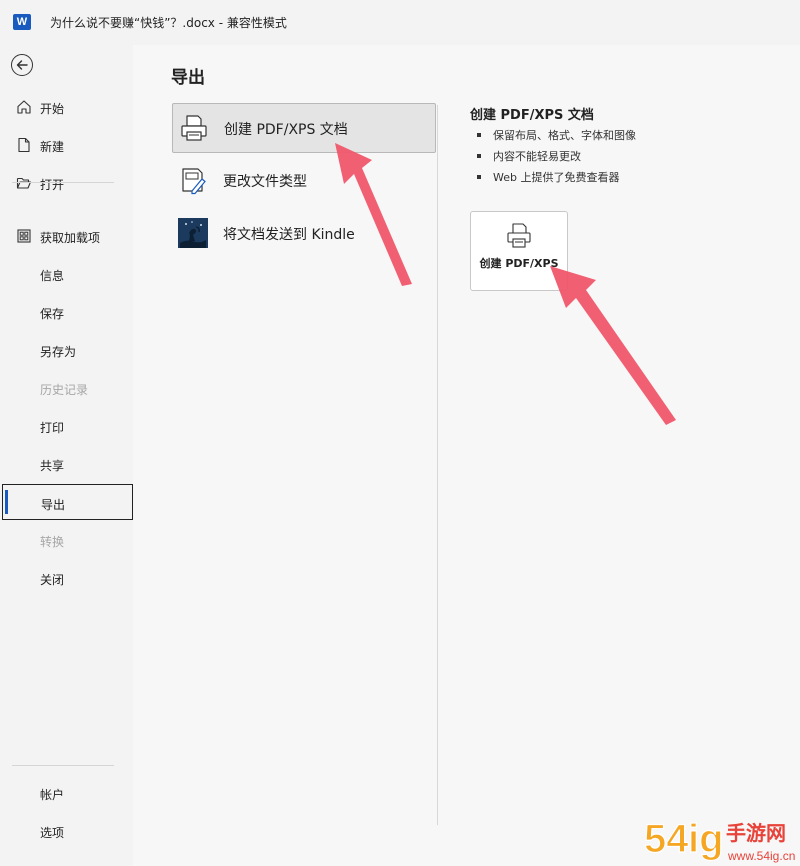 The width and height of the screenshot is (800, 866). Describe the element at coordinates (52, 428) in the screenshot. I see `sidebar-item-label: 打印` at that location.